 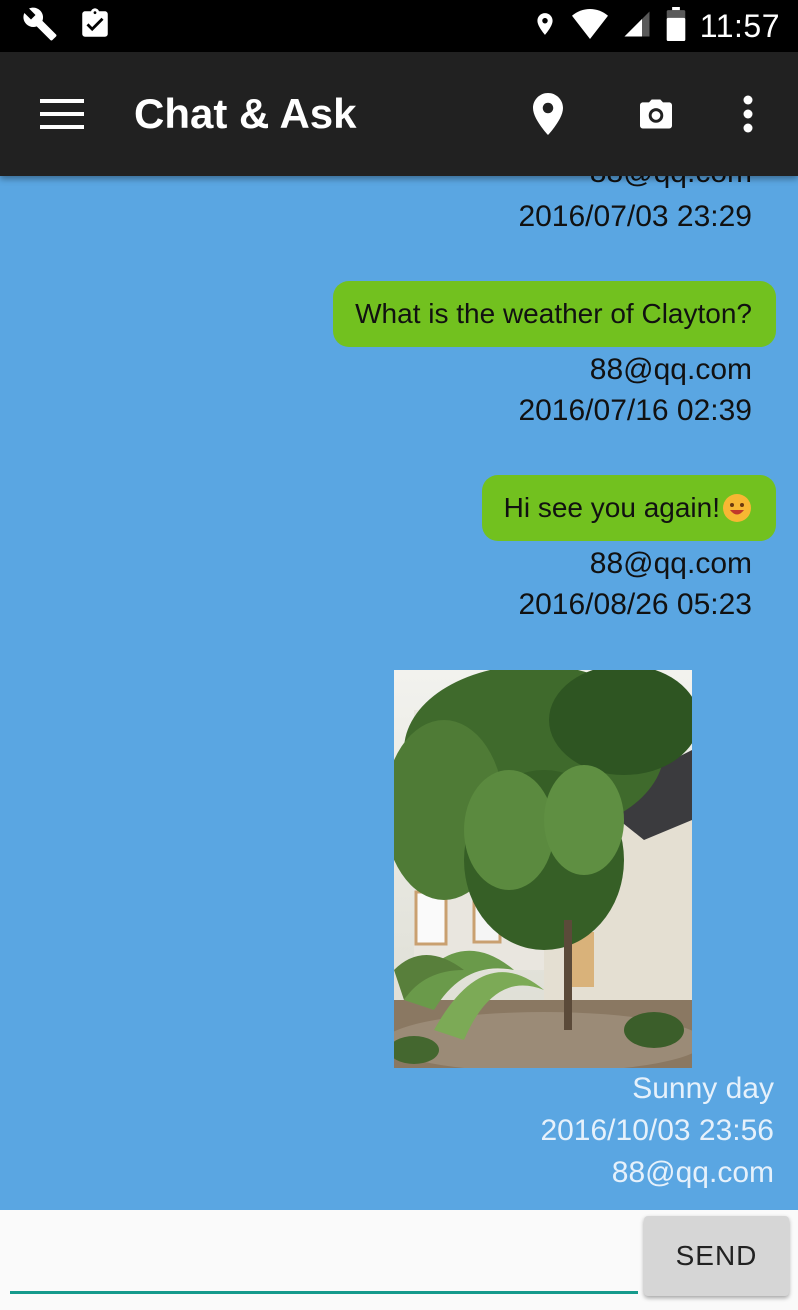 What do you see at coordinates (635, 604) in the screenshot?
I see `message-timestamp: 2016/08/26 05:23` at bounding box center [635, 604].